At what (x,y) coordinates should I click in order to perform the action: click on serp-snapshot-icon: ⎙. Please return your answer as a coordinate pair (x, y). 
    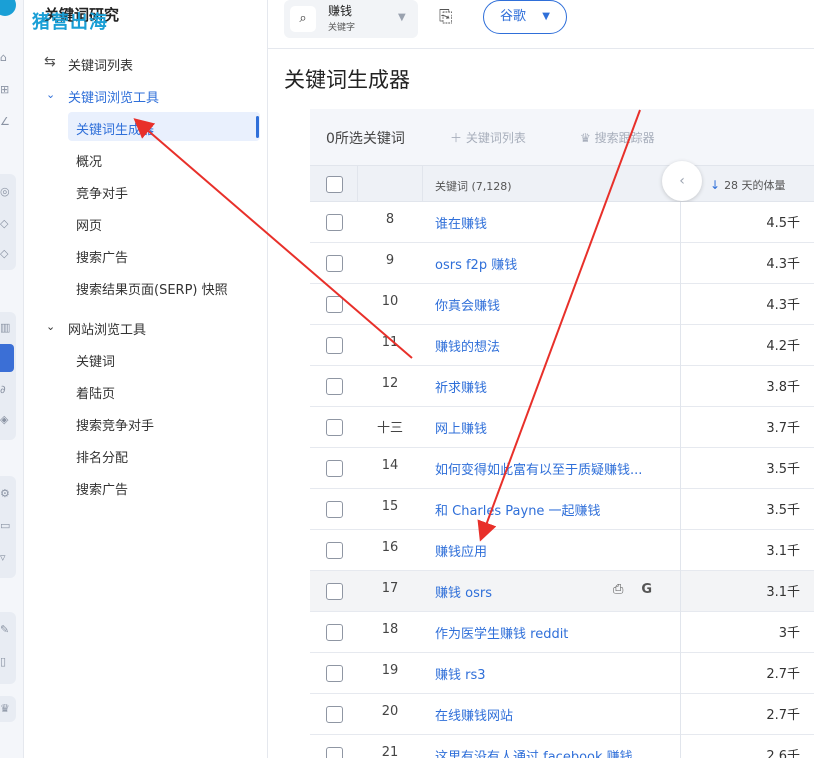
    Looking at the image, I should click on (618, 589).